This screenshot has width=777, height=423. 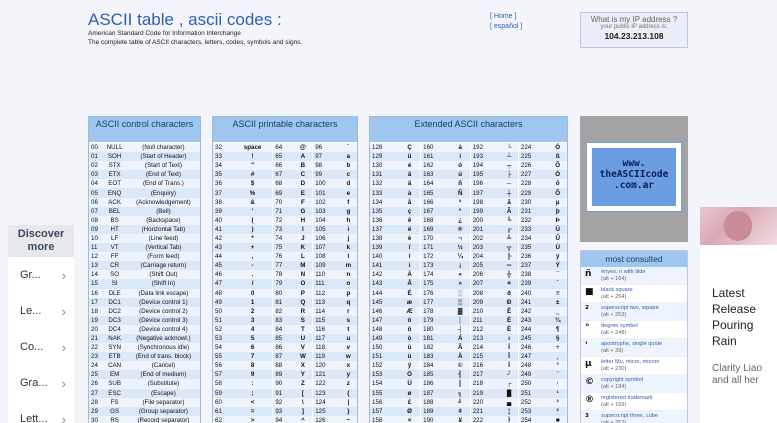 I want to click on char-cell: ñ, so click(x=460, y=184).